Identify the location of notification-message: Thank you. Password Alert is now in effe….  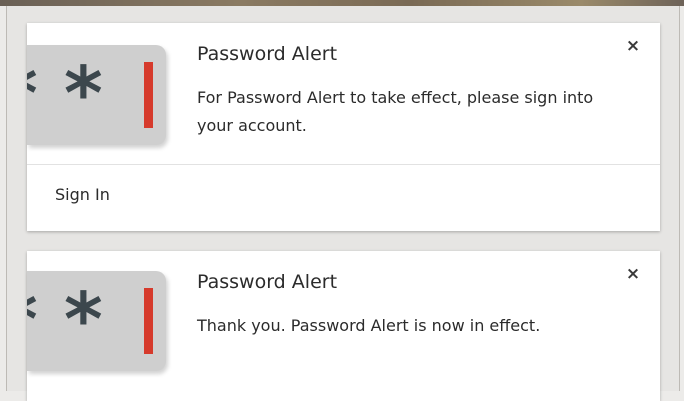
(369, 325).